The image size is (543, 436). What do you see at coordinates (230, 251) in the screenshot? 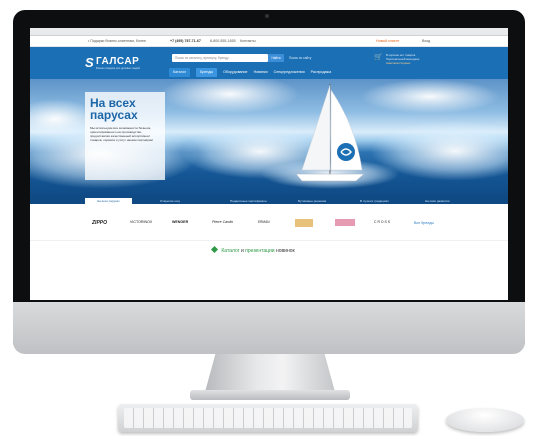
I see `catalog-word: Каталог` at bounding box center [230, 251].